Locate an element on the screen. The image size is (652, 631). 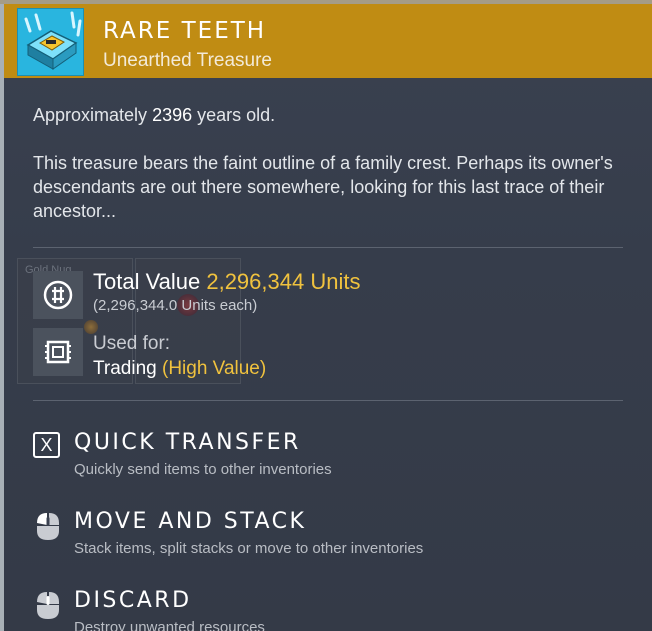
item-age: Approximately 2396 years old. is located at coordinates (154, 115).